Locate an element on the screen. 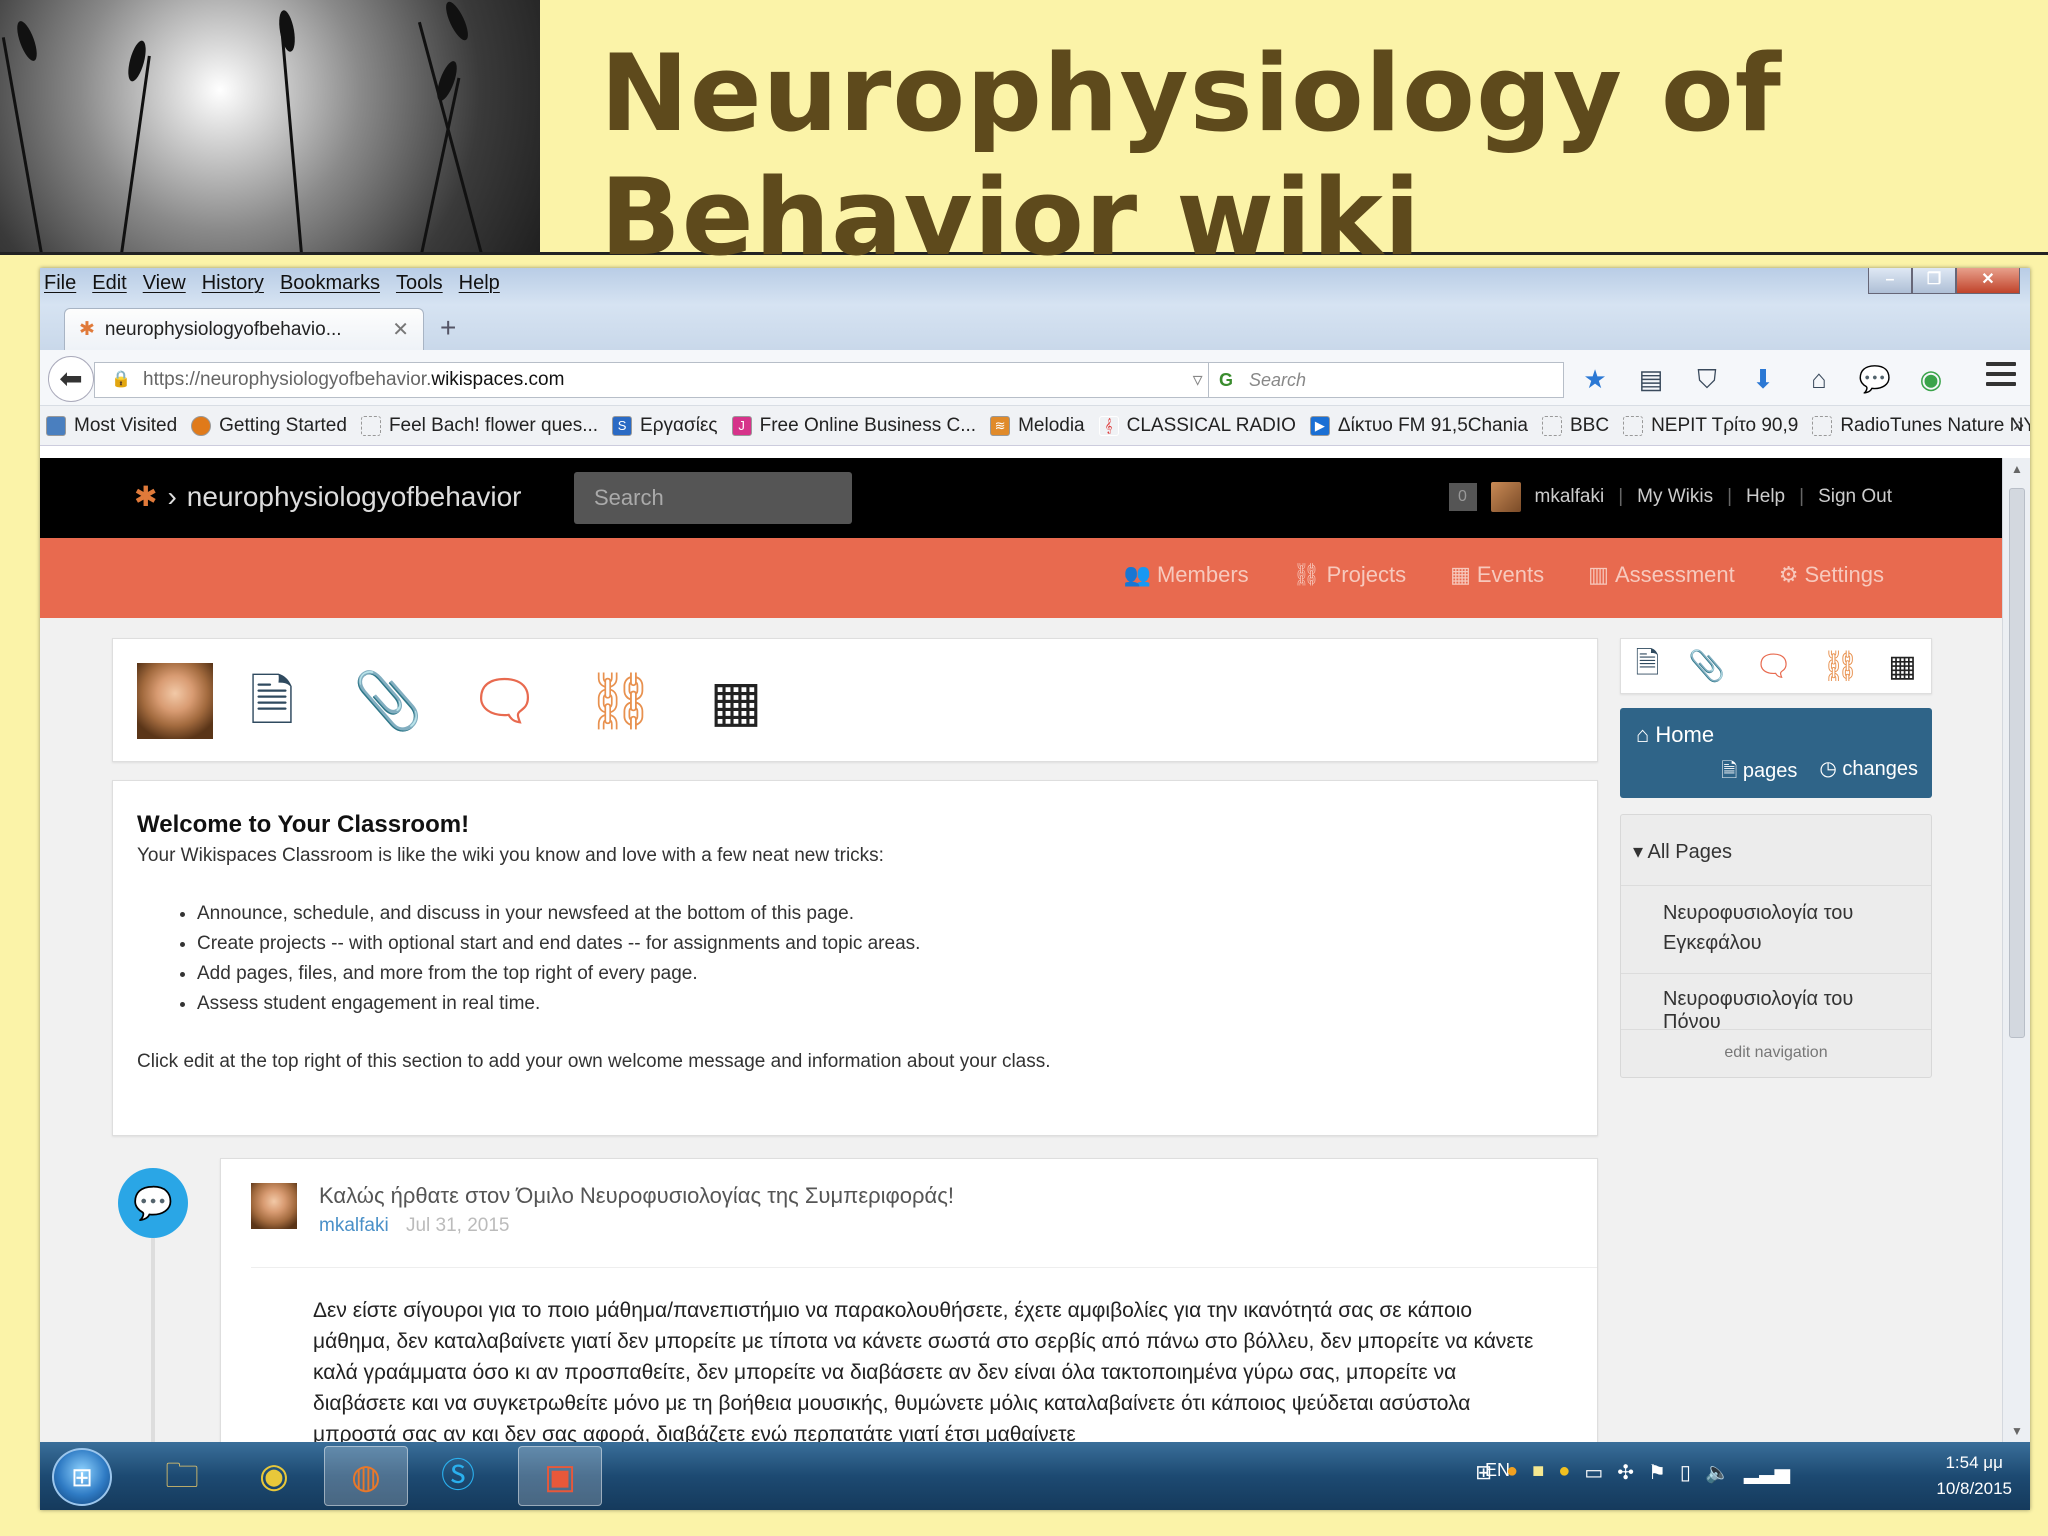 The height and width of the screenshot is (1536, 2048). bookmark-item: ΝΕΡΙΤ Τρίτο 90,9 is located at coordinates (1710, 426).